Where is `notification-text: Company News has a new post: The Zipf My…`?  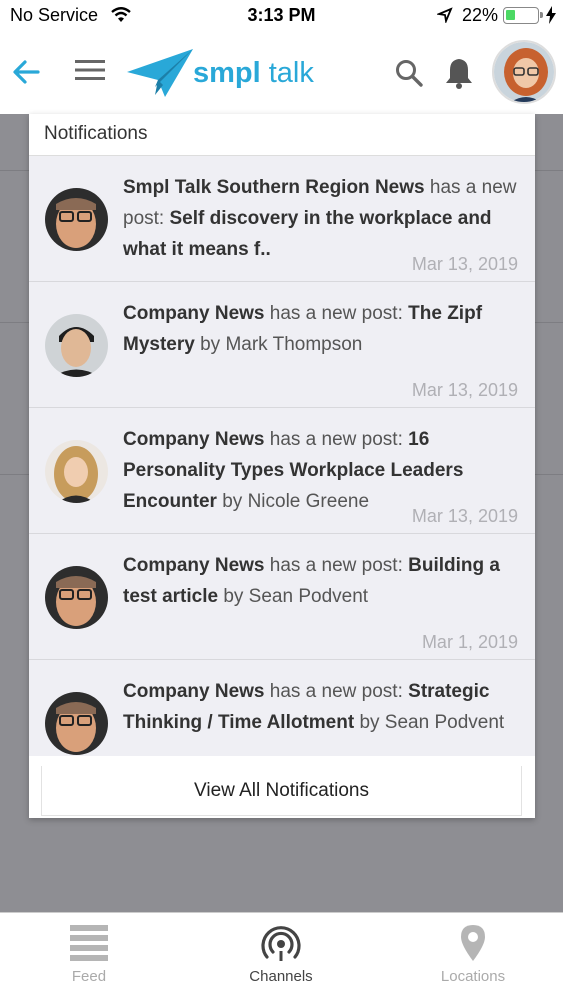 notification-text: Company News has a new post: The Zipf My… is located at coordinates (303, 329).